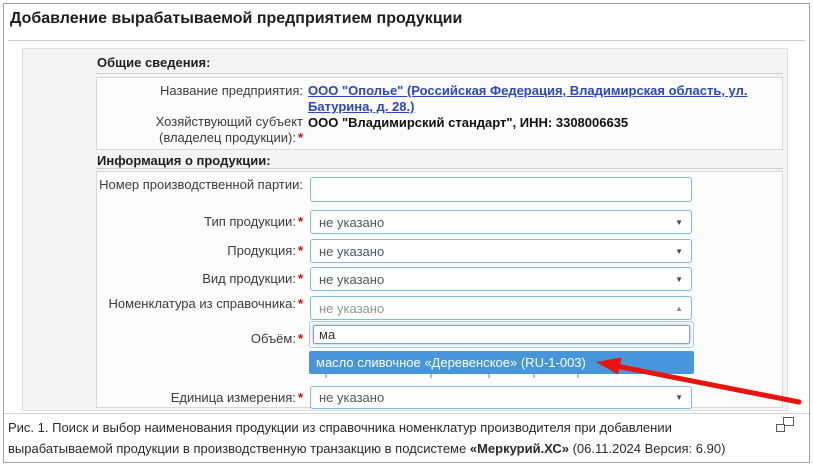 This screenshot has height=467, width=813. Describe the element at coordinates (276, 338) in the screenshot. I see `volume-label: Объём: *` at that location.